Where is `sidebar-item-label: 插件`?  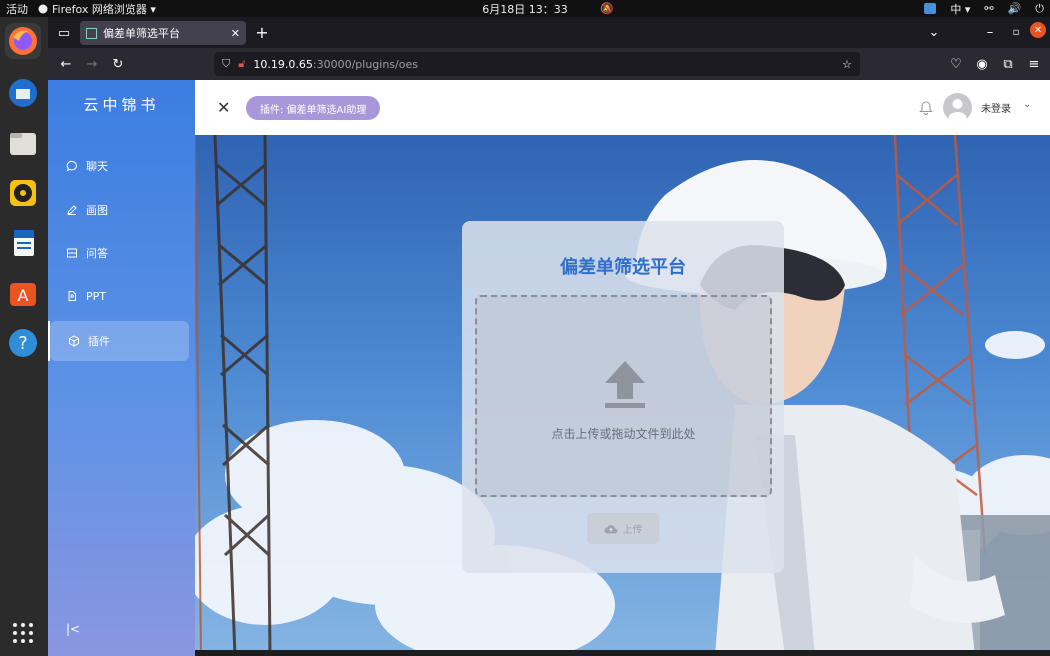 sidebar-item-label: 插件 is located at coordinates (99, 341).